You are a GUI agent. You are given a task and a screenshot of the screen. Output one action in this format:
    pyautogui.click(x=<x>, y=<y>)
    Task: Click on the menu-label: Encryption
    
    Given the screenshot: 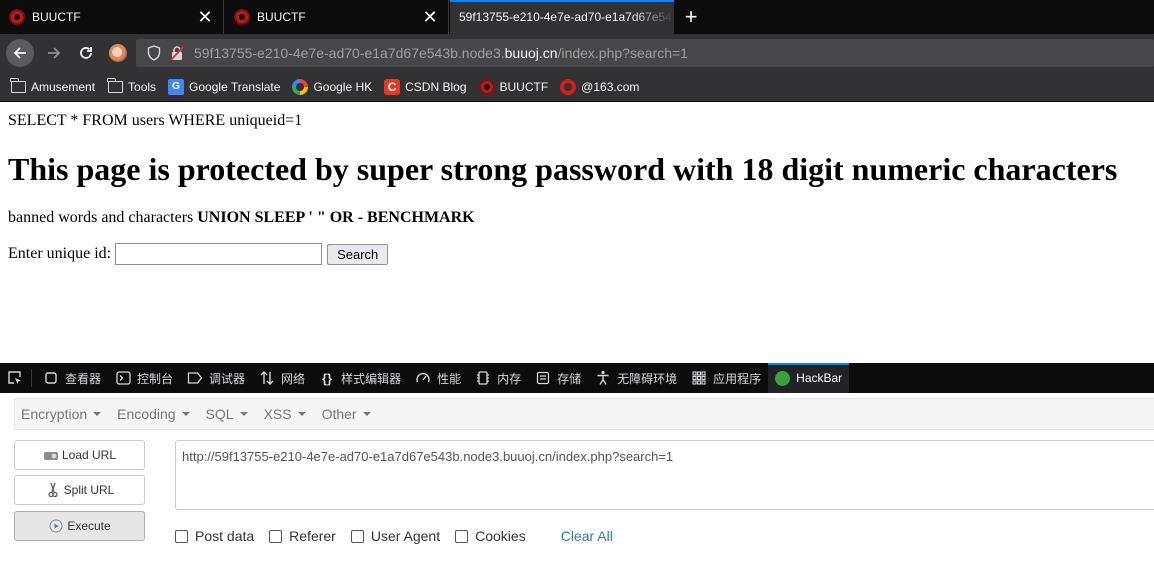 What is the action you would take?
    pyautogui.click(x=54, y=414)
    